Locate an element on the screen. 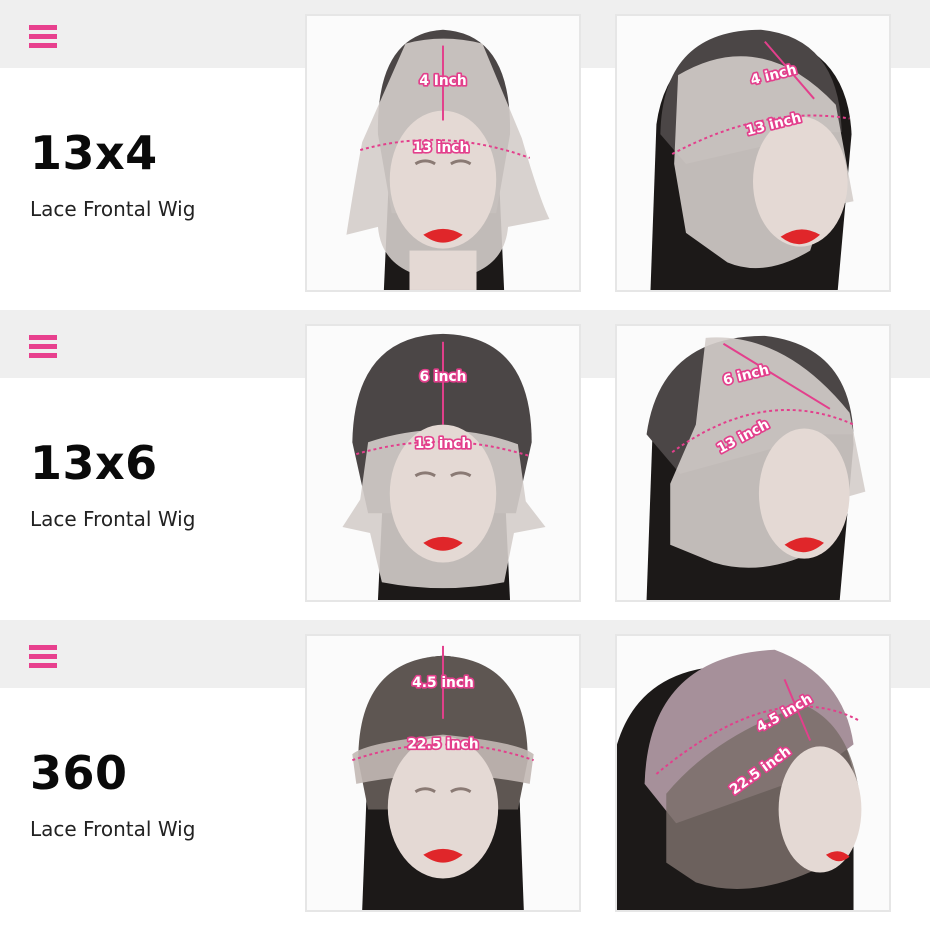 The image size is (930, 930). side-view-photo: 6 inch 13 inch is located at coordinates (753, 463).